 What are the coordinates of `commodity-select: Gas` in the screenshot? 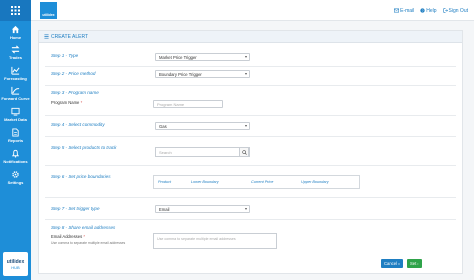 It's located at (202, 126).